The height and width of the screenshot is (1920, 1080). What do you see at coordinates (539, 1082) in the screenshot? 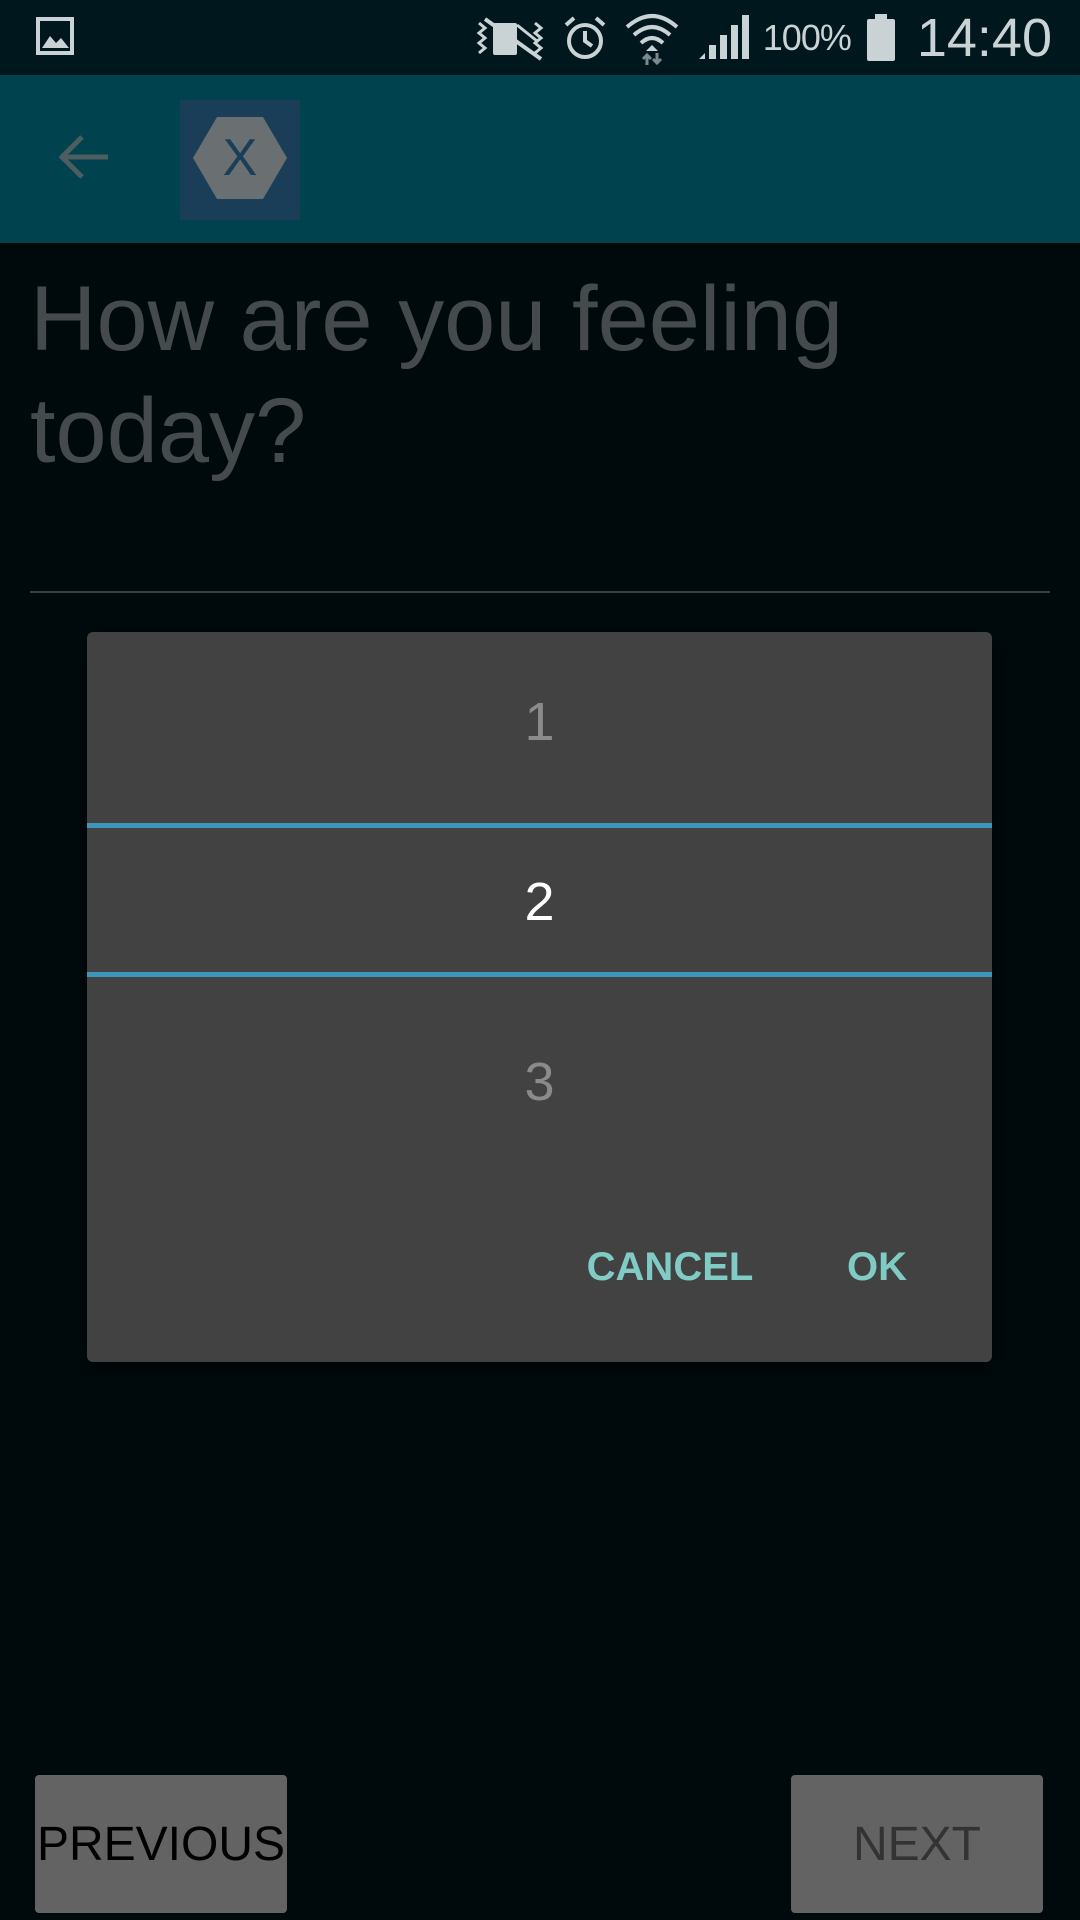
I see `picker-next-value: 3` at bounding box center [539, 1082].